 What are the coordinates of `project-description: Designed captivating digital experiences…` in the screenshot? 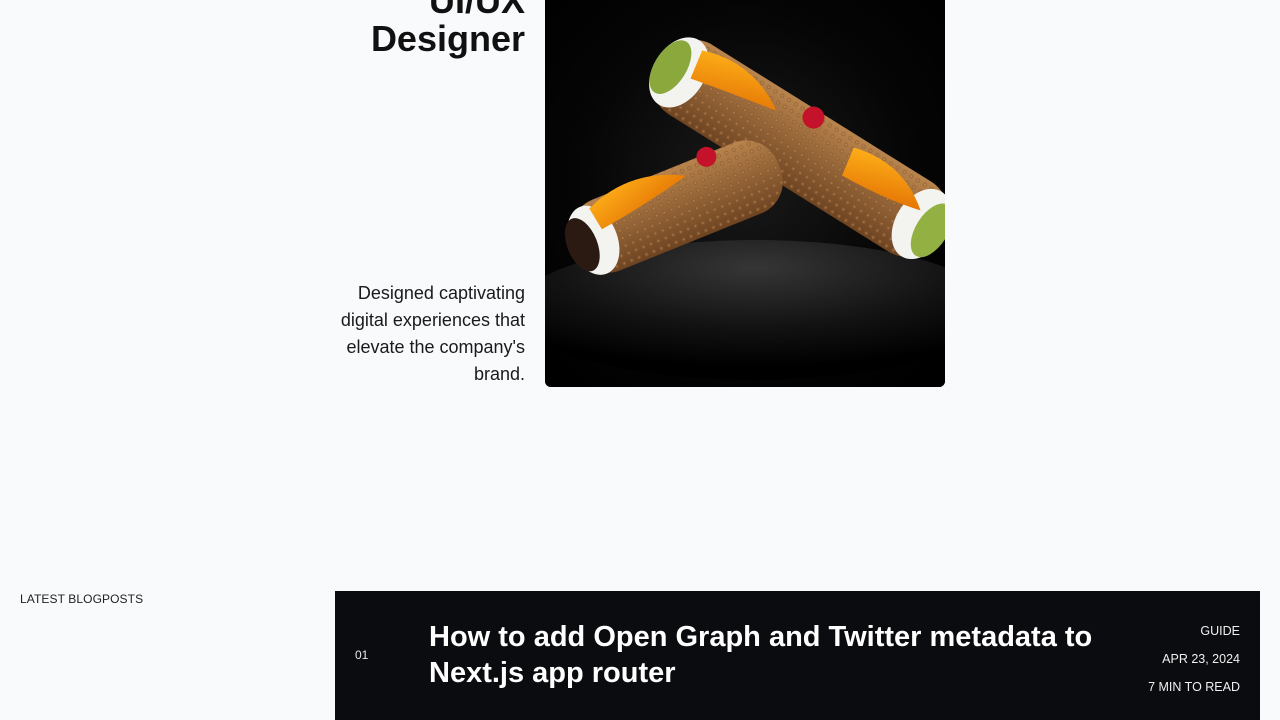 It's located at (432, 333).